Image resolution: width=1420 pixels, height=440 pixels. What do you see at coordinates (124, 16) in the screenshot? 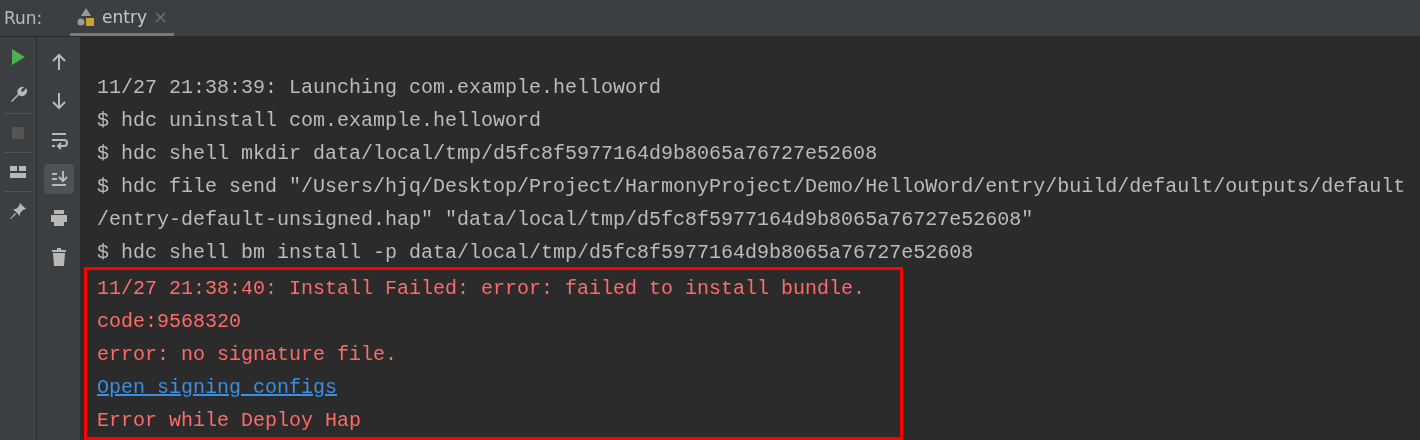
I see `tab-title: entry` at bounding box center [124, 16].